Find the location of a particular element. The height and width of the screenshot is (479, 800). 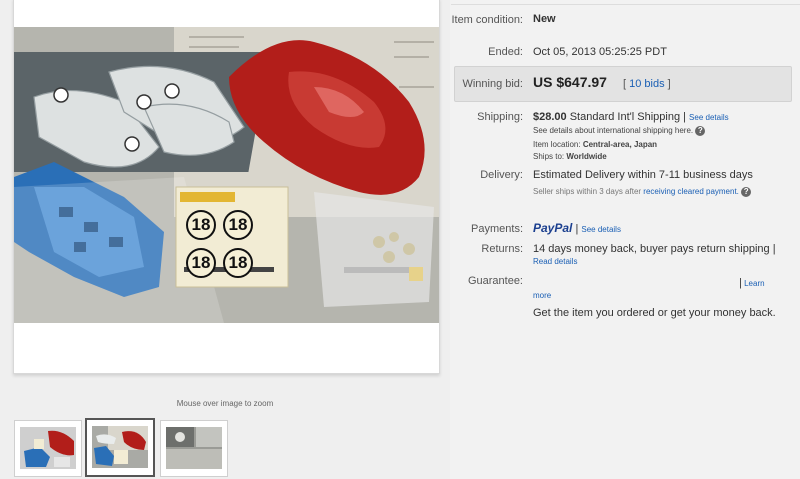

help-icon: ? is located at coordinates (700, 131).